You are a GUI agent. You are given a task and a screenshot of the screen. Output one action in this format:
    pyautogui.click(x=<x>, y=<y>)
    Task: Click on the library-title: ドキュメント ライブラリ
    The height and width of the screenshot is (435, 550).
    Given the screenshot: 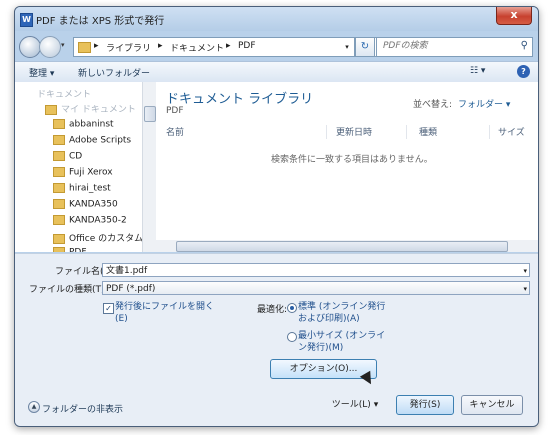 What is the action you would take?
    pyautogui.click(x=240, y=99)
    